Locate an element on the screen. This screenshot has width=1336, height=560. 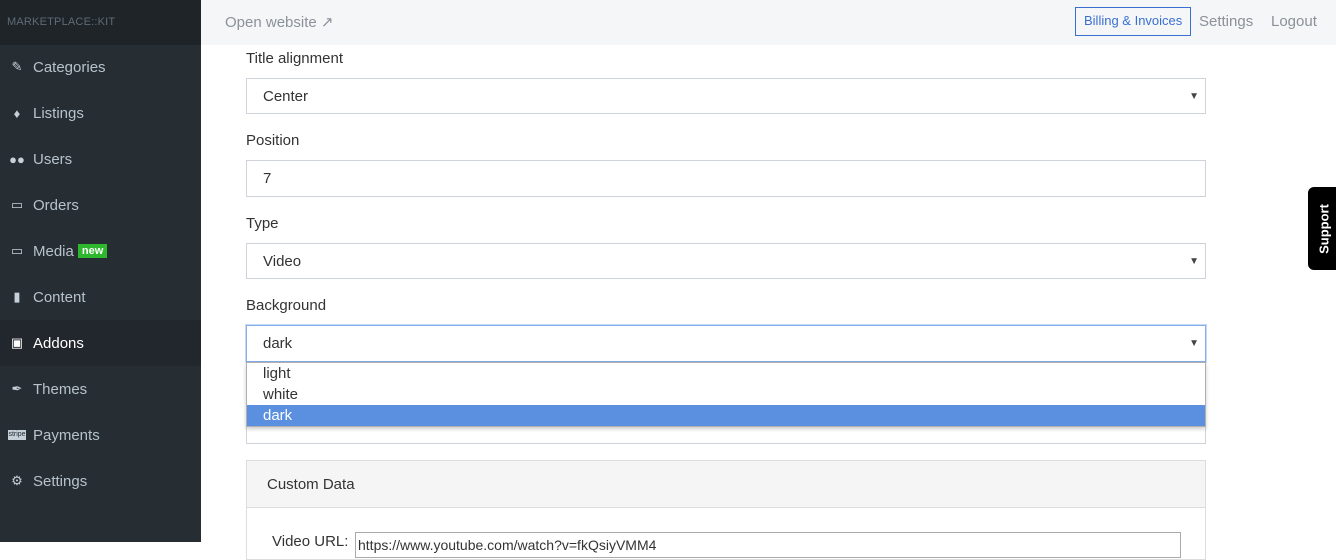
sidebar-item-addons: ▣ Addons is located at coordinates (100, 343).